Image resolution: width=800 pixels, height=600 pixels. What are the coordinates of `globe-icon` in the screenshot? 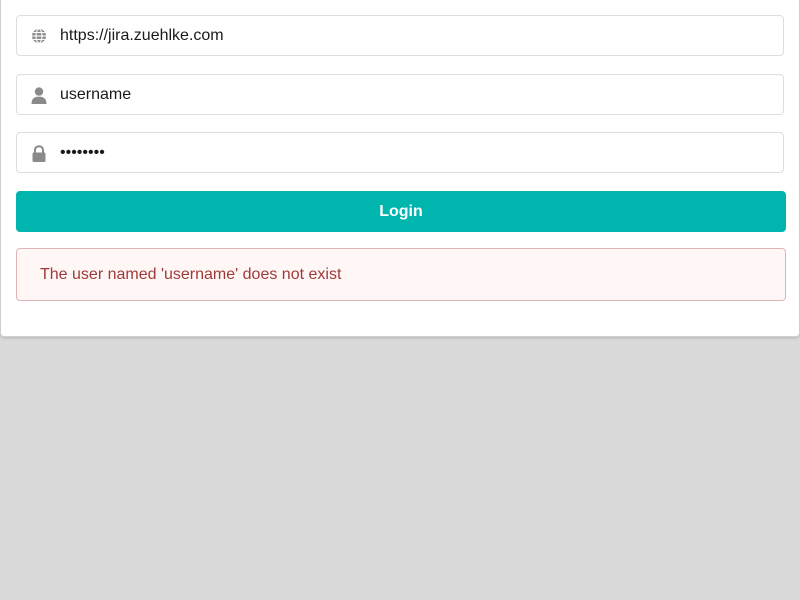 It's located at (39, 36).